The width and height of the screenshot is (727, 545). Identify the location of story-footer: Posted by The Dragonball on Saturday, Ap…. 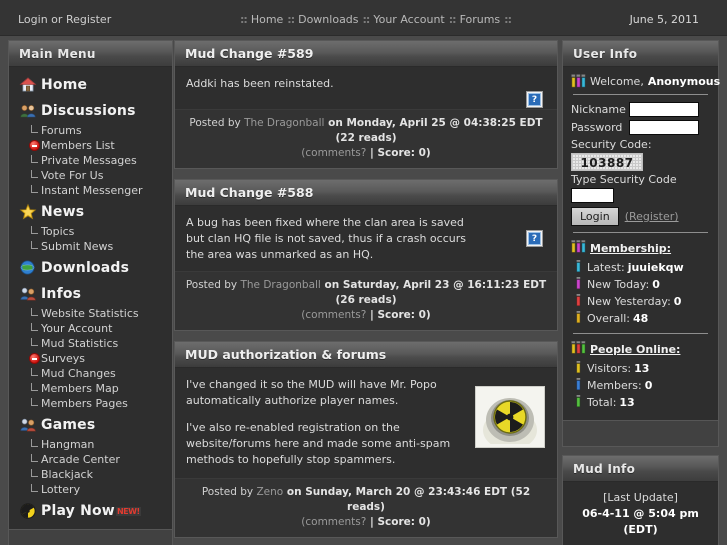
(366, 300).